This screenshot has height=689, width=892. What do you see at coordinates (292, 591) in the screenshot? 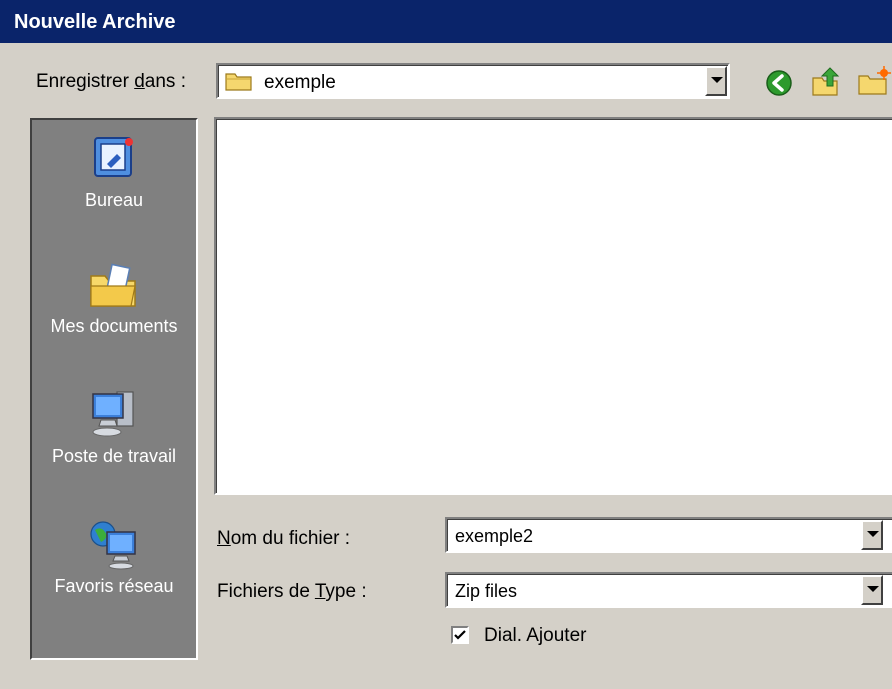
I see `filetype-label: Fichiers de Type :` at bounding box center [292, 591].